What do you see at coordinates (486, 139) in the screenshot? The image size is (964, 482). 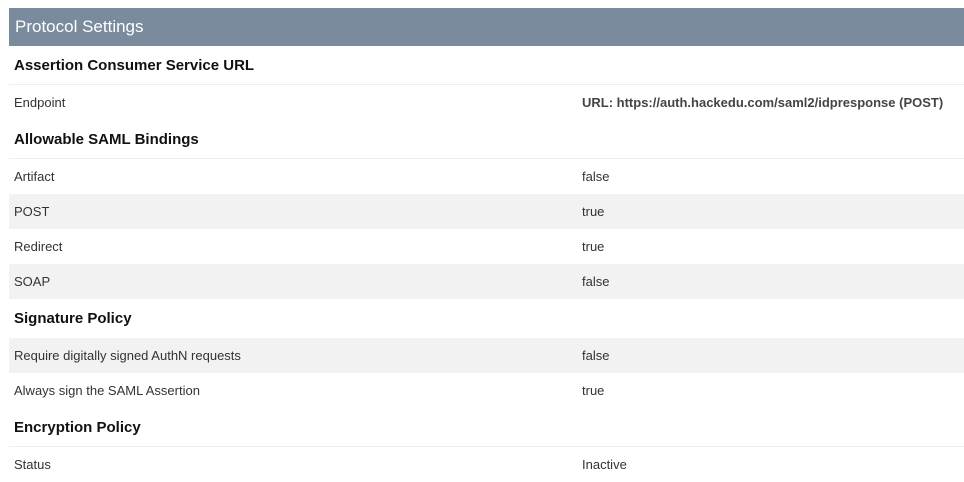 I see `section-heading-bindings: Allowable SAML Bindings` at bounding box center [486, 139].